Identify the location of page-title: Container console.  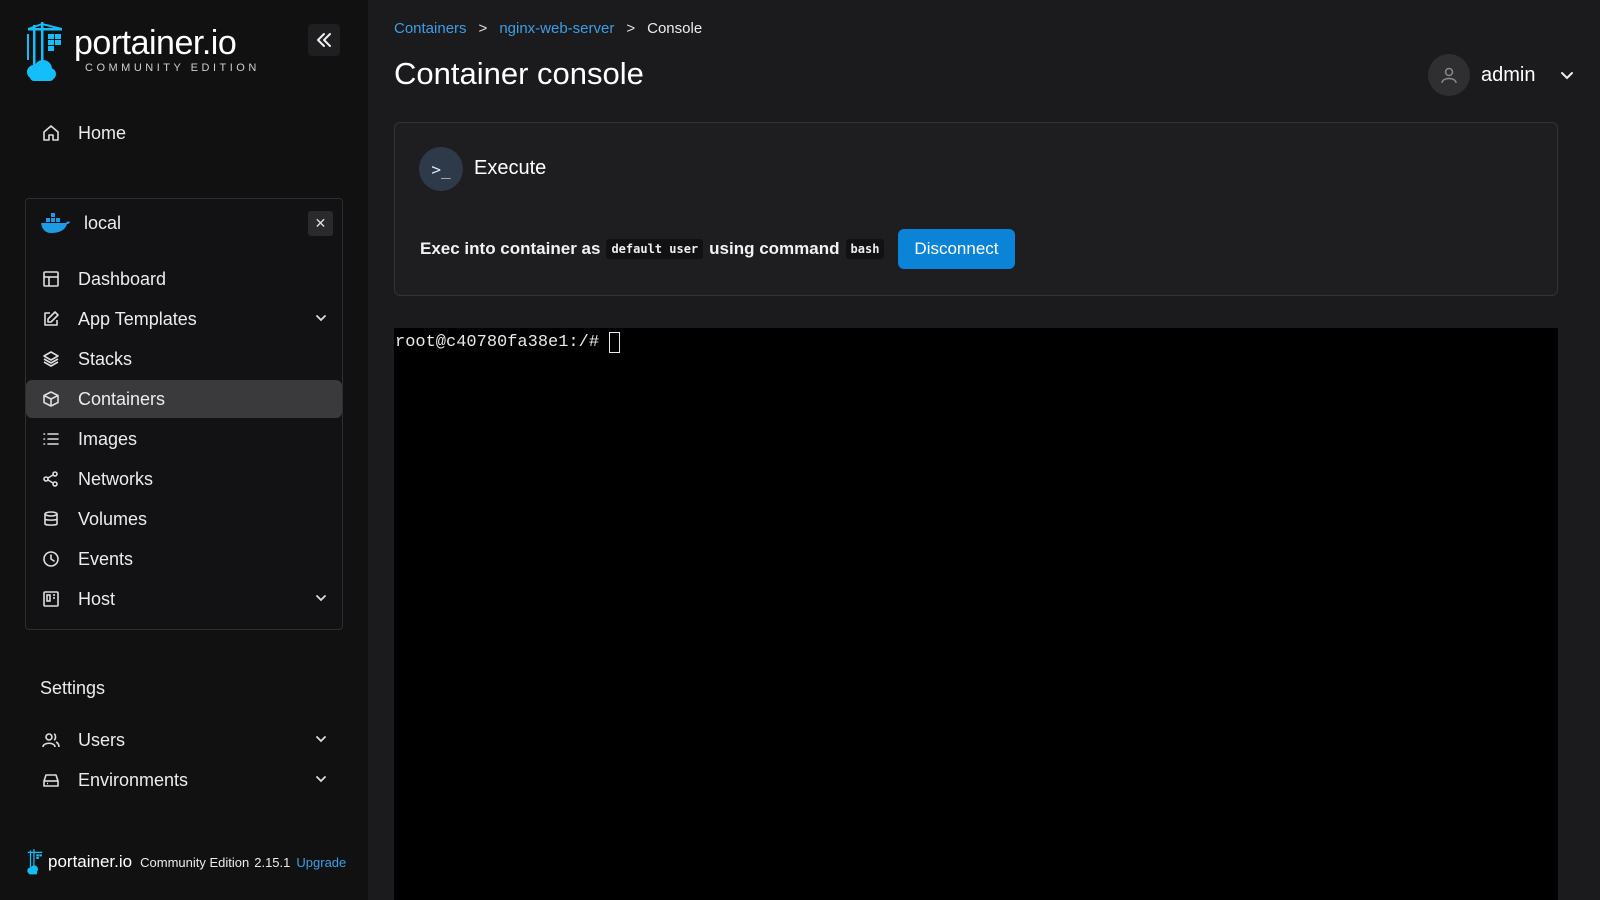
(519, 73).